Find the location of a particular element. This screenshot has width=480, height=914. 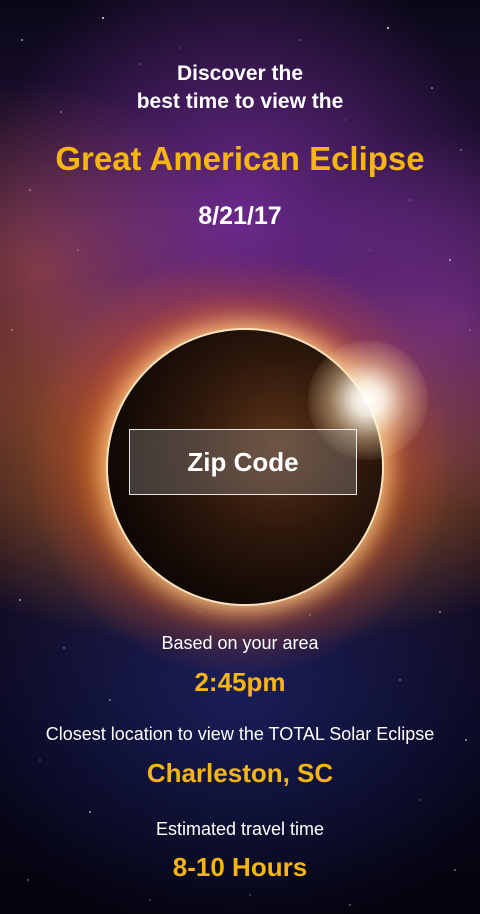

headline-line-1: Discover the is located at coordinates (240, 73).